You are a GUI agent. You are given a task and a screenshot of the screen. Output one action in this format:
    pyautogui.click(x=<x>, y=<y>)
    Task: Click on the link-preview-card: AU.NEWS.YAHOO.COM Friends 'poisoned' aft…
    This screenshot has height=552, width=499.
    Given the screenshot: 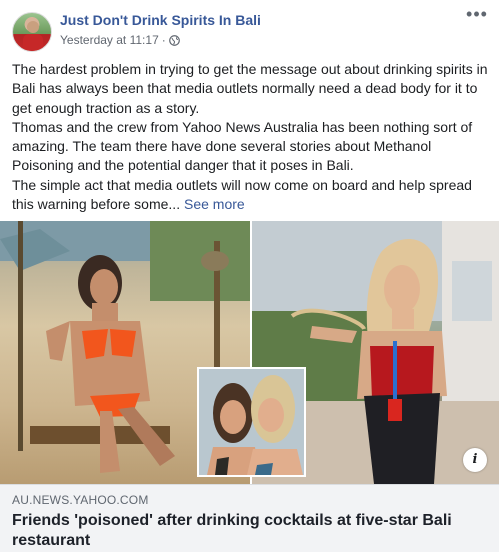 What is the action you would take?
    pyautogui.click(x=249, y=518)
    